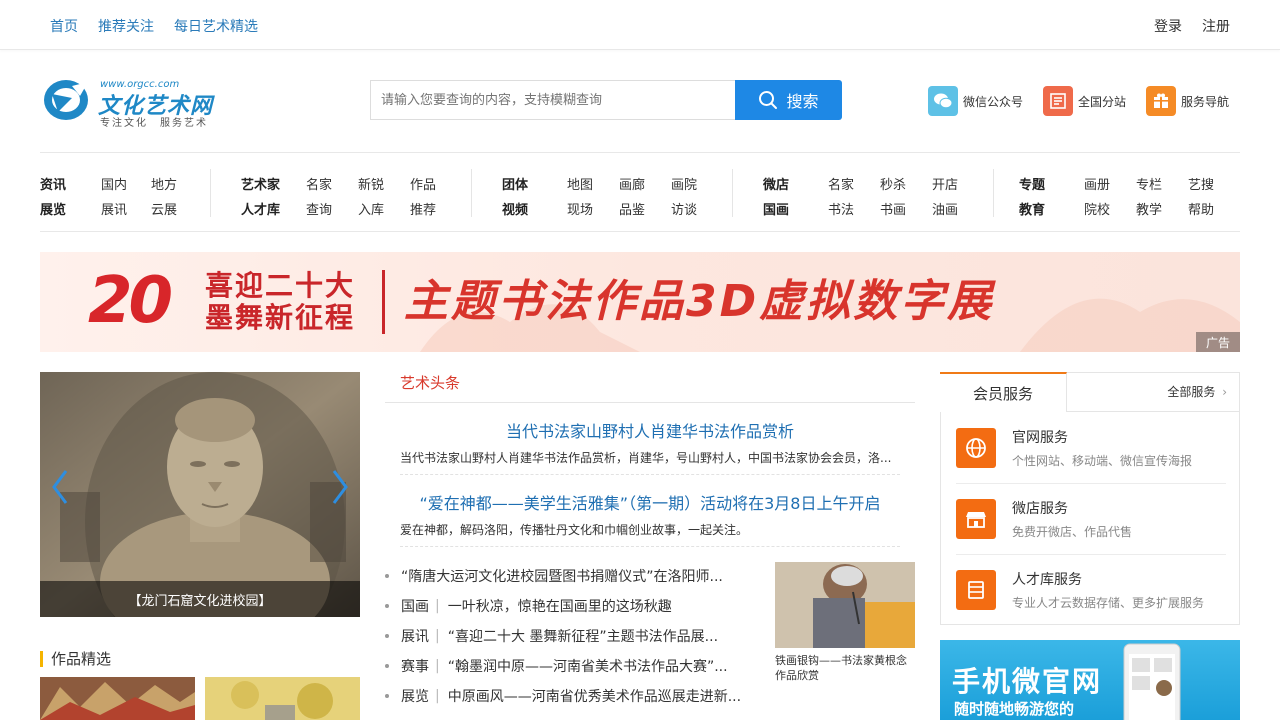 The image size is (1280, 720). I want to click on nav-interview: 访谈, so click(691, 208).